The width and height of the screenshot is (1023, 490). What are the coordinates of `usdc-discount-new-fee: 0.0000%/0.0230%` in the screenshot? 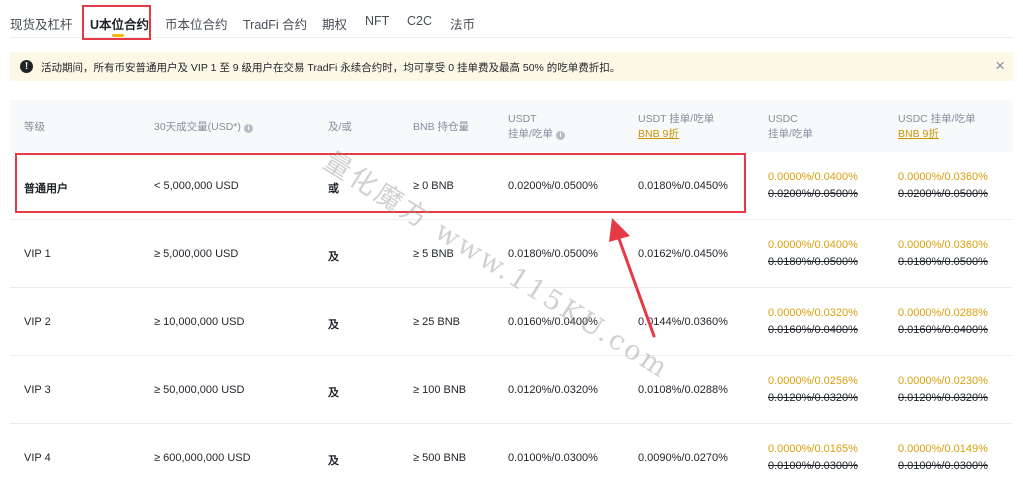 It's located at (943, 381).